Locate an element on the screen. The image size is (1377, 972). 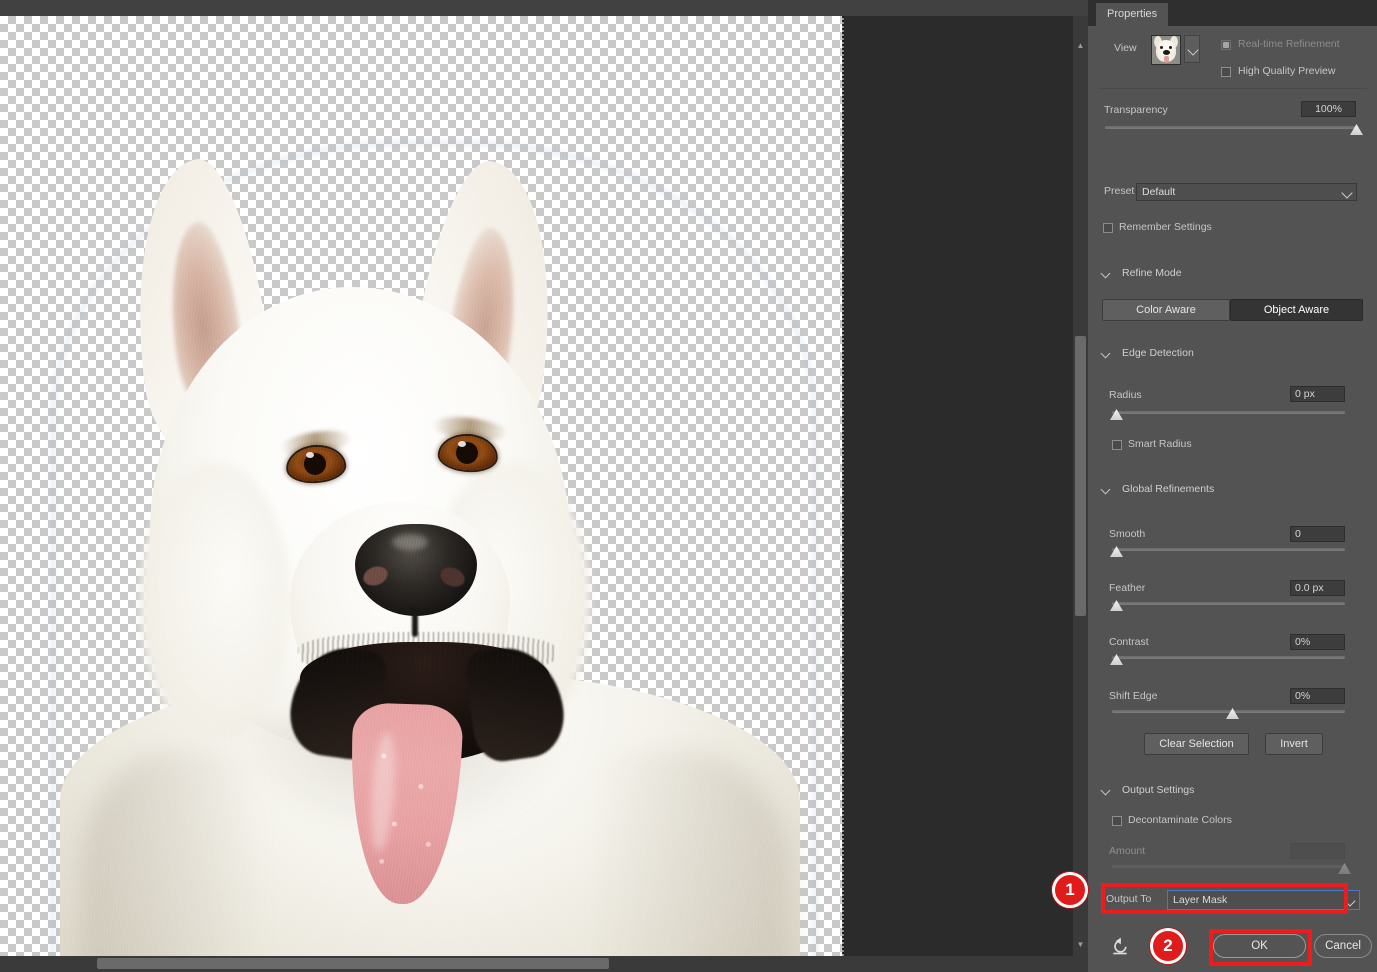
scroll-up-arrow-icon: ▲ is located at coordinates (1080, 45).